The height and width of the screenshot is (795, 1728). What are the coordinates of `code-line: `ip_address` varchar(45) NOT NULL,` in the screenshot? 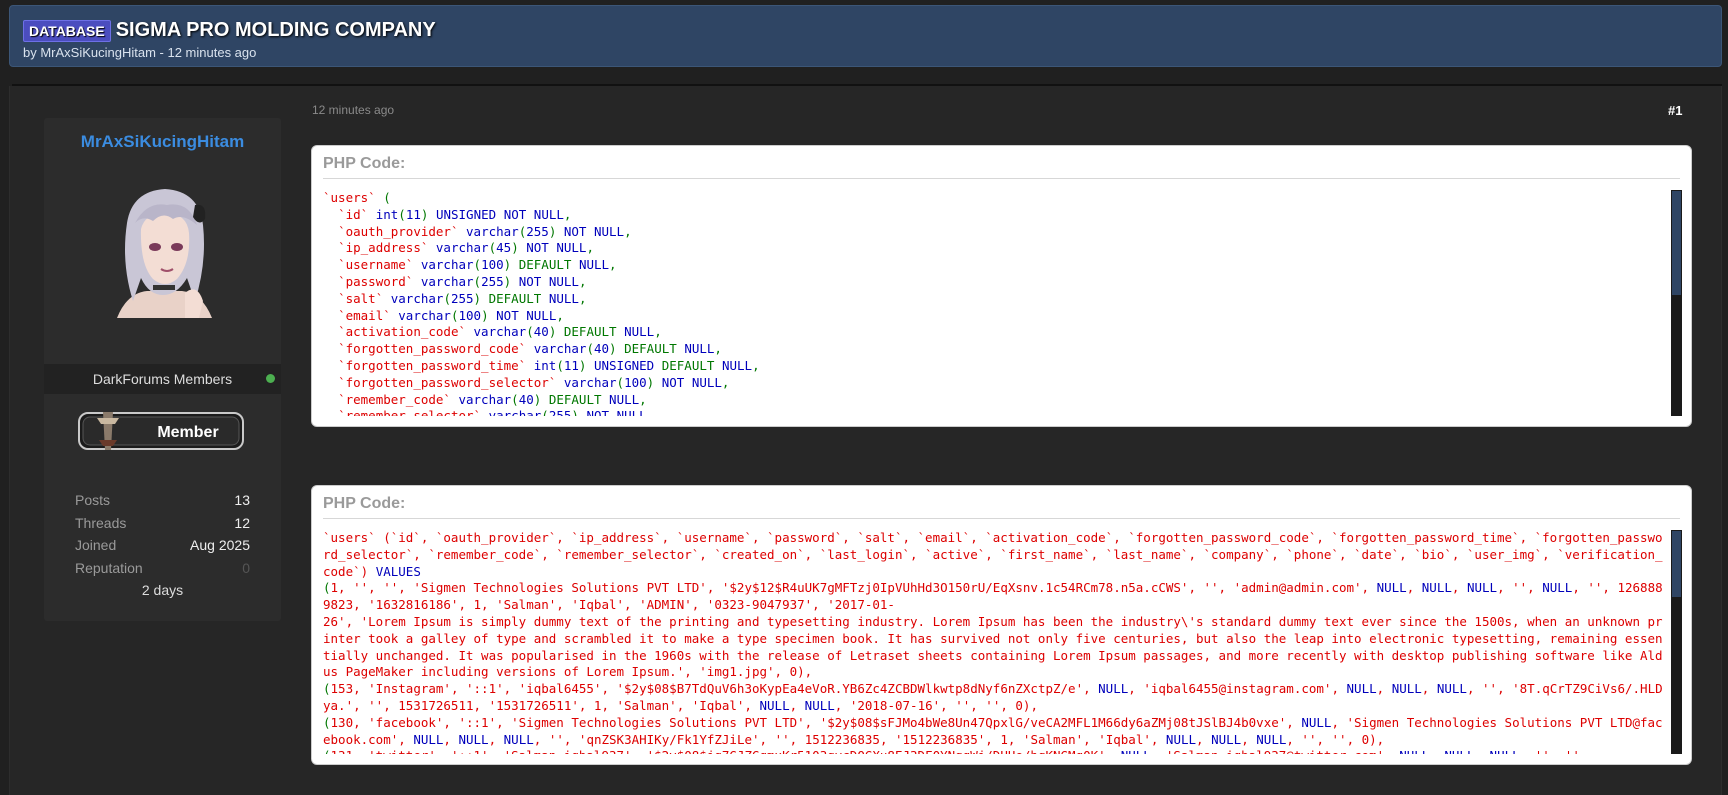 It's located at (466, 248).